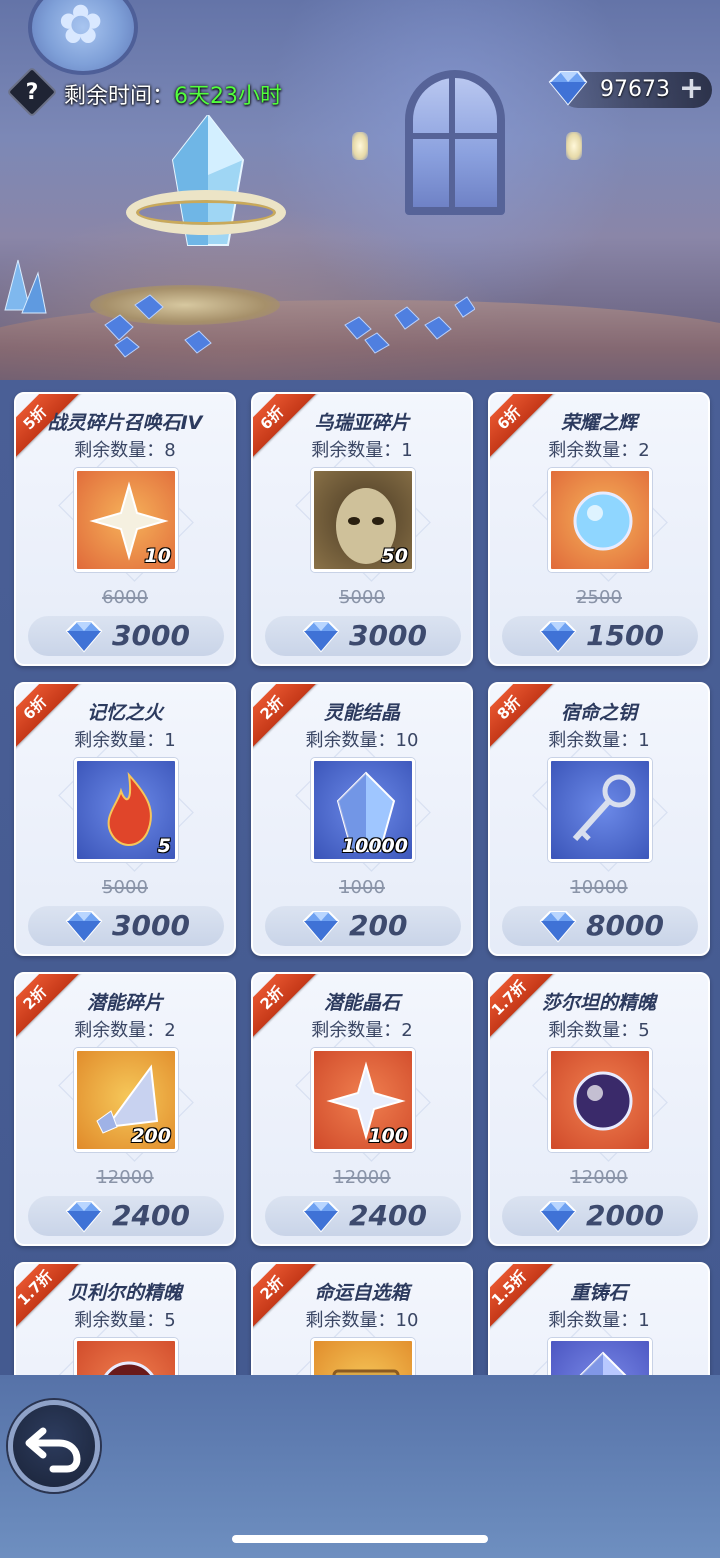  I want to click on original-price: 5000, so click(362, 597).